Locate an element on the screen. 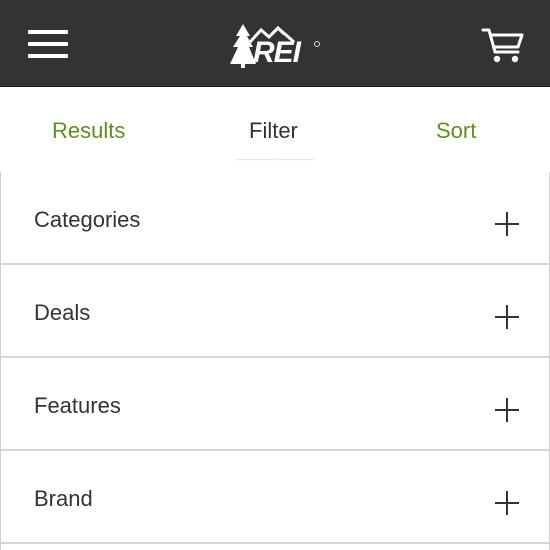 The width and height of the screenshot is (550, 550). filter-label: Features is located at coordinates (77, 405).